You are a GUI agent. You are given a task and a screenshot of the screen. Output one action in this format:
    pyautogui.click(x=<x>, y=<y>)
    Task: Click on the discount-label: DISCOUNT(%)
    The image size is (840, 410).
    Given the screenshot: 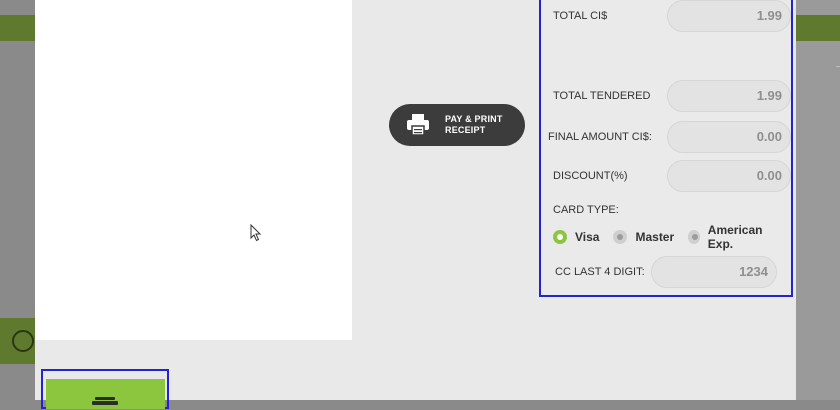 What is the action you would take?
    pyautogui.click(x=590, y=176)
    